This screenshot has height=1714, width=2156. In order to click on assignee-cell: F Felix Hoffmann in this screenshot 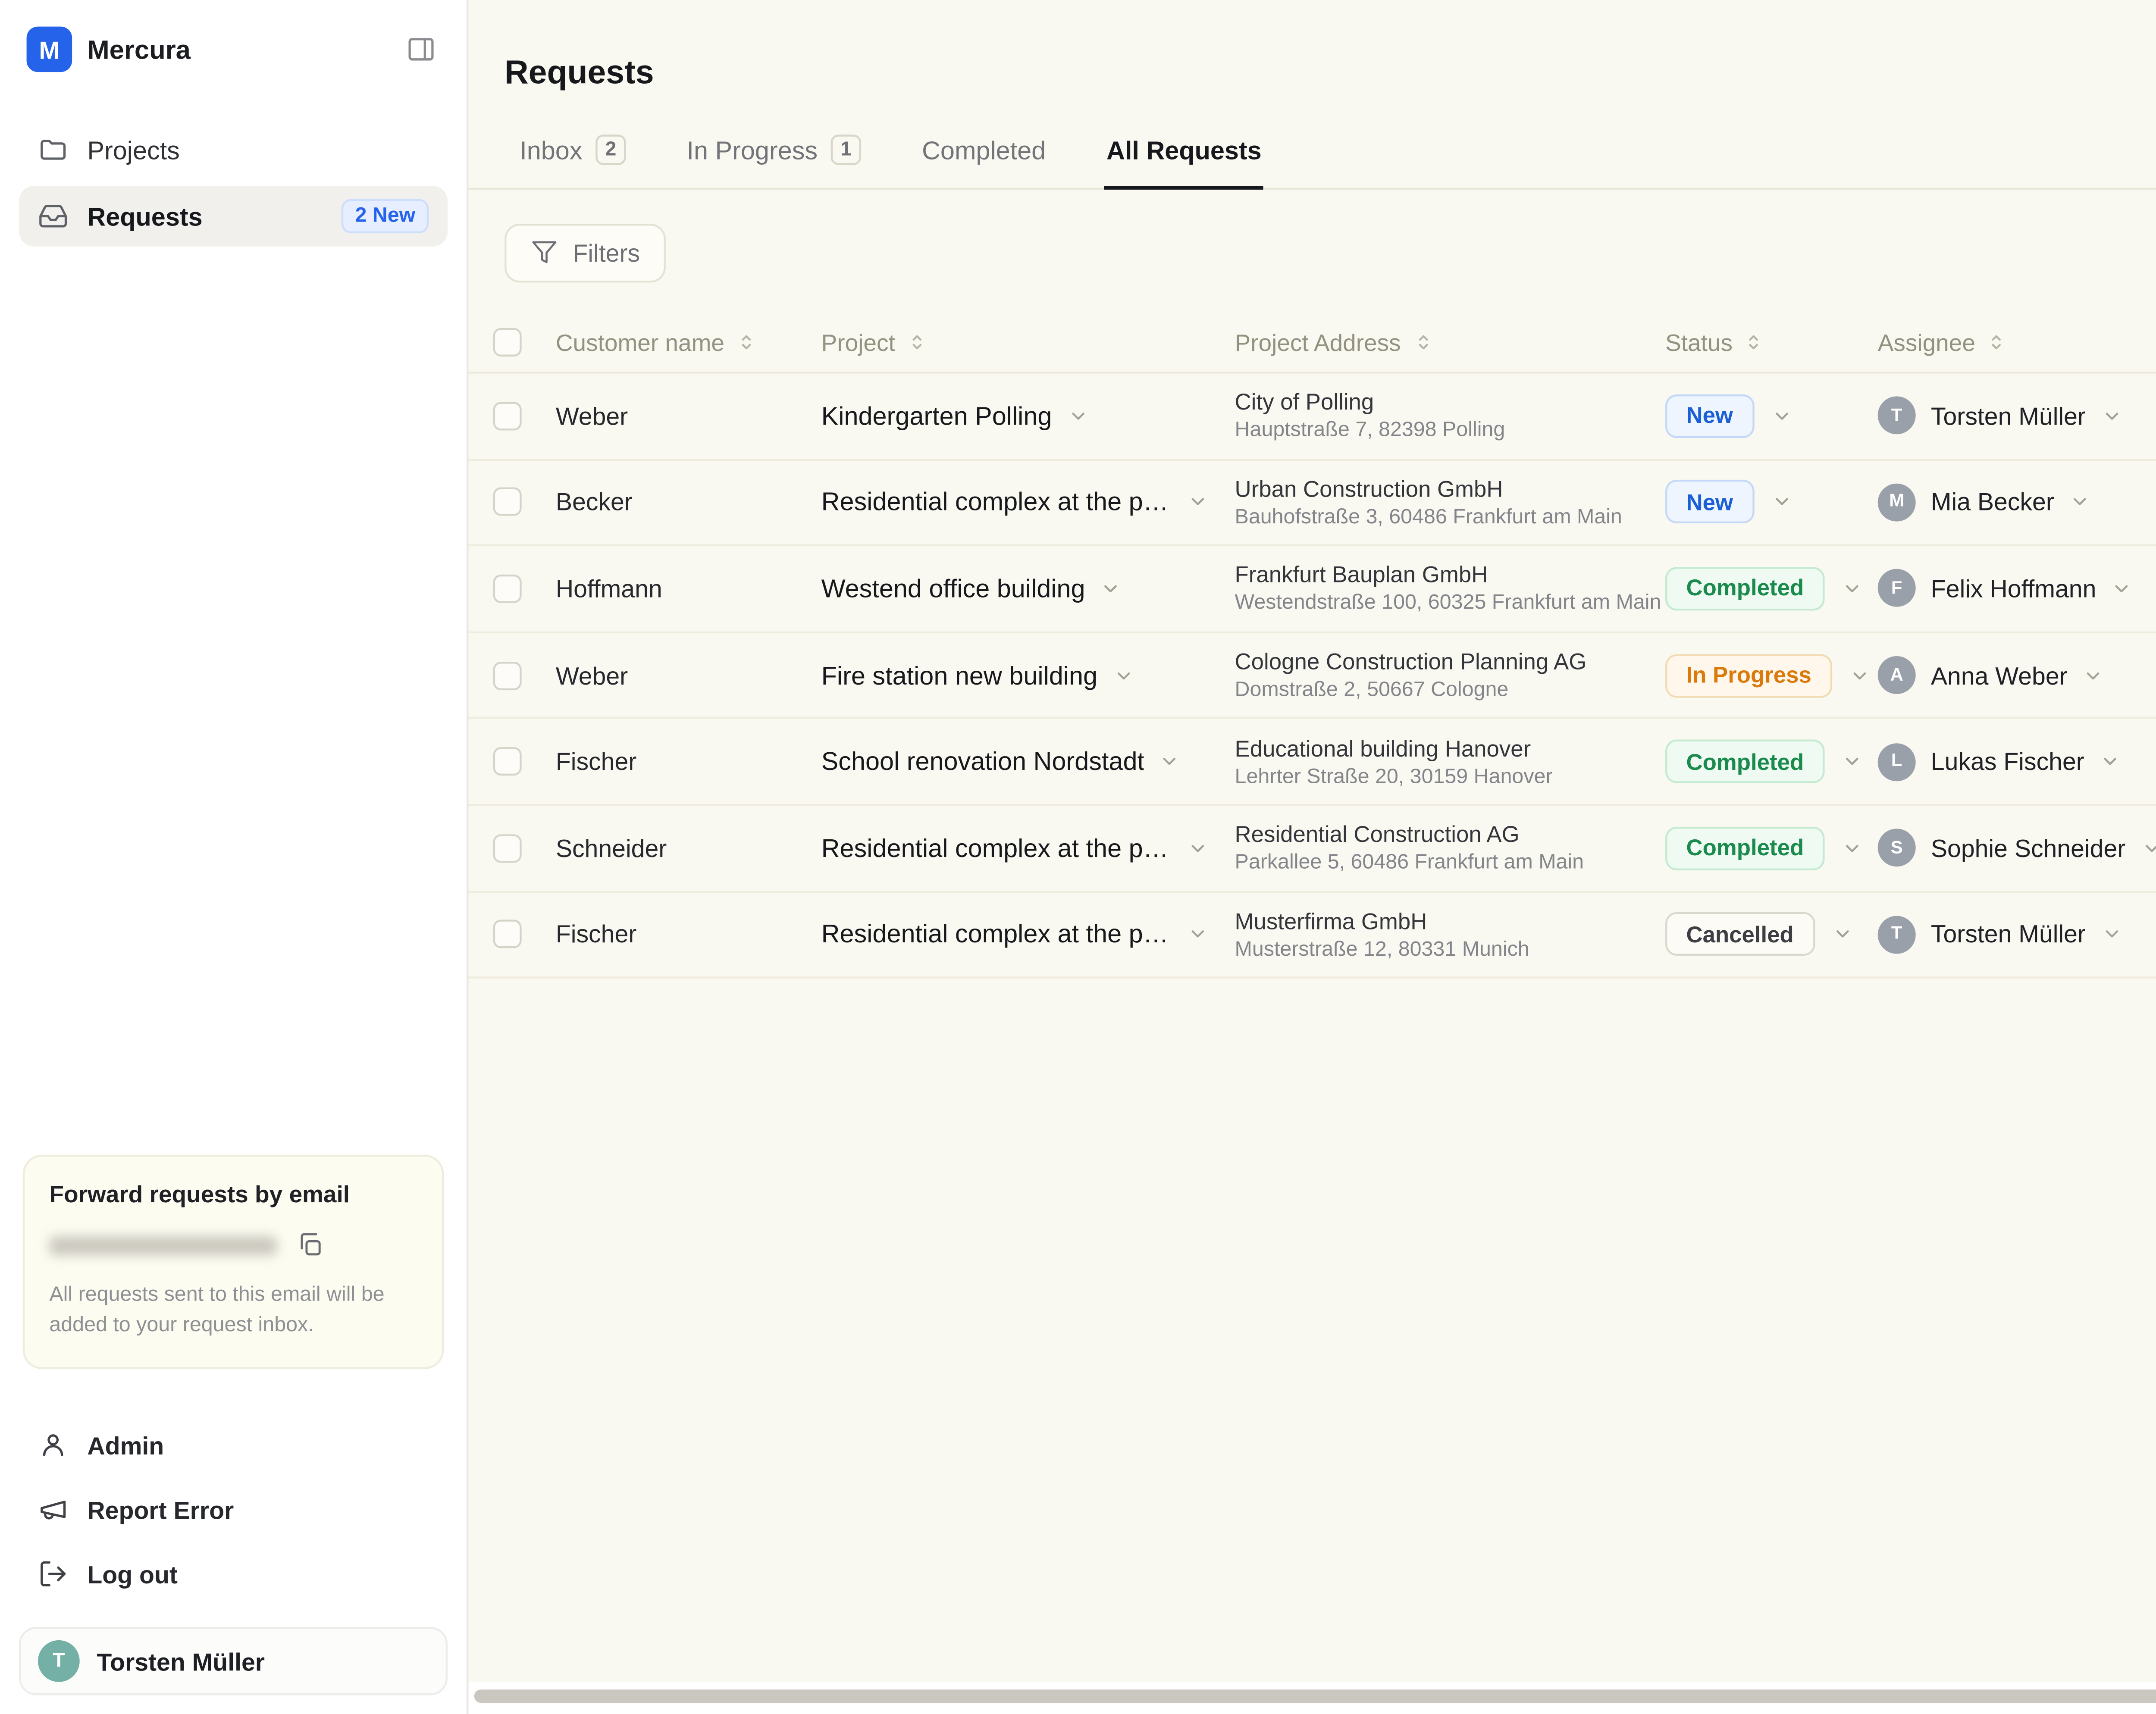, I will do `click(2016, 588)`.